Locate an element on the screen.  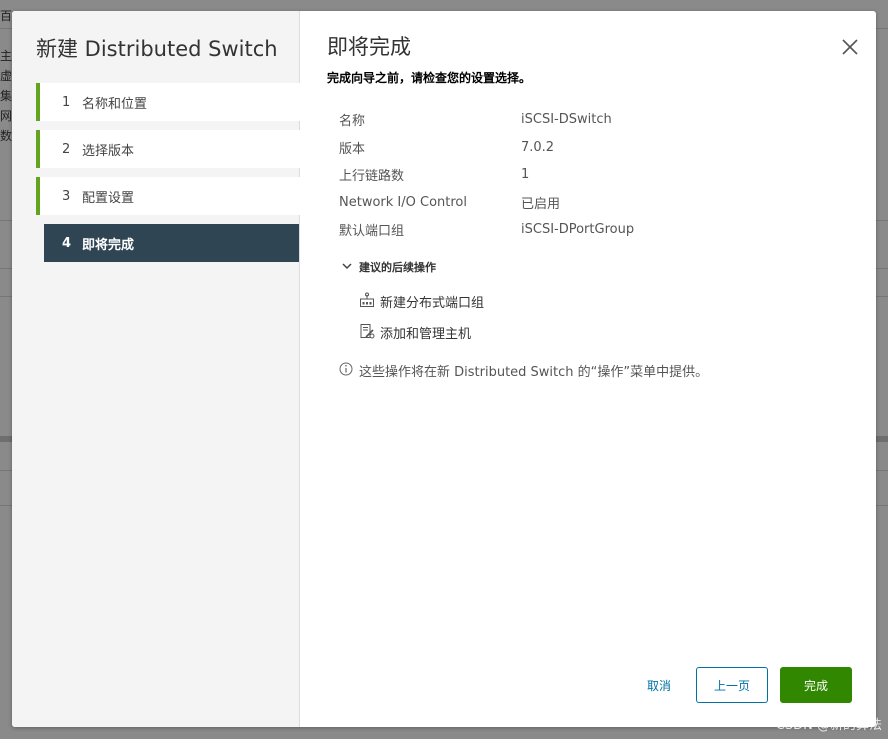
next-steps-list: 新建分布式端口组 添加和管理主机 is located at coordinates (421, 317).